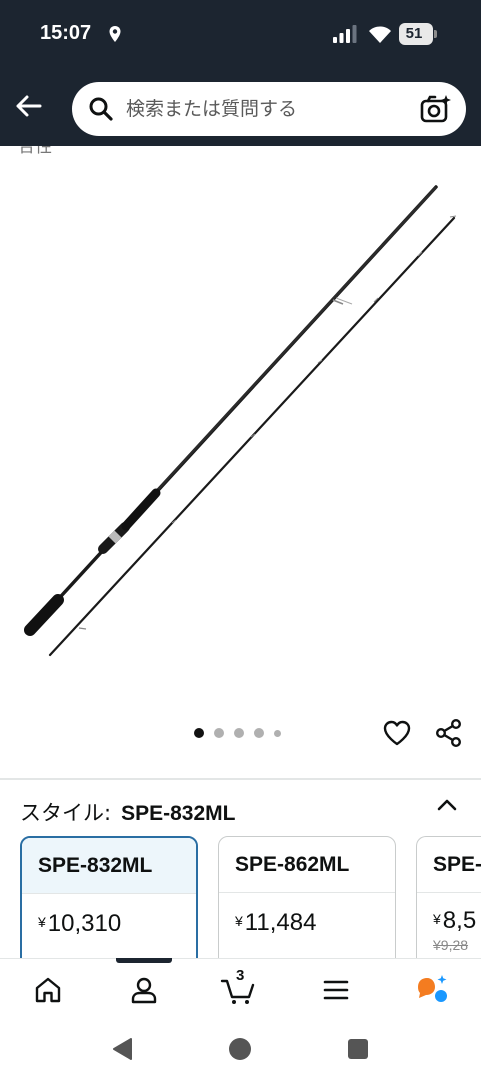 The height and width of the screenshot is (1080, 481). Describe the element at coordinates (455, 920) in the screenshot. I see `variant-price: ¥8,5` at that location.